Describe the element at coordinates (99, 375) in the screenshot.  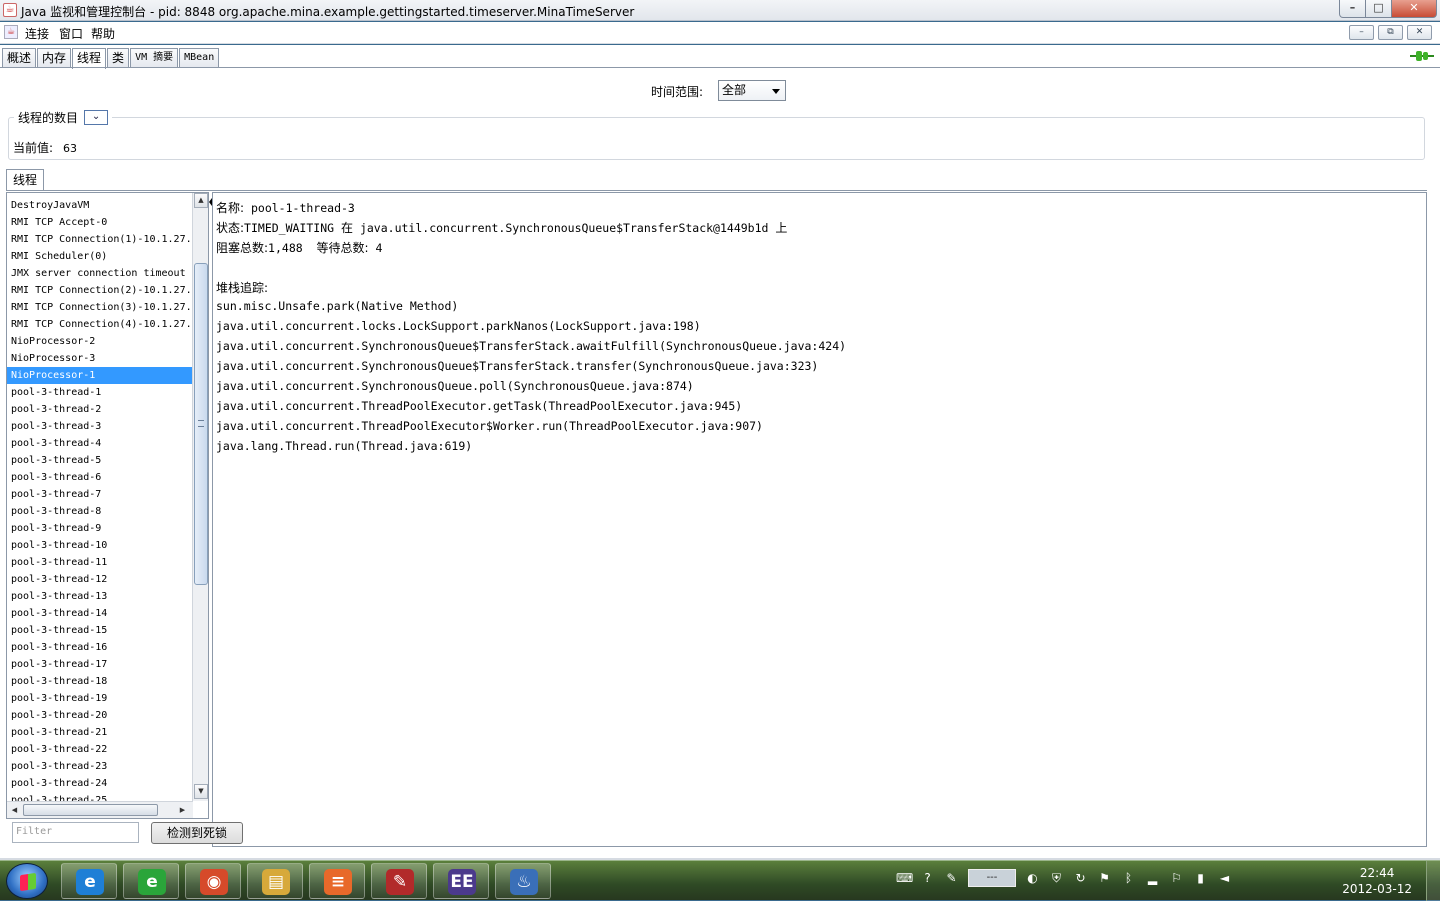
I see `thread-list-item: NioProcessor-1` at that location.